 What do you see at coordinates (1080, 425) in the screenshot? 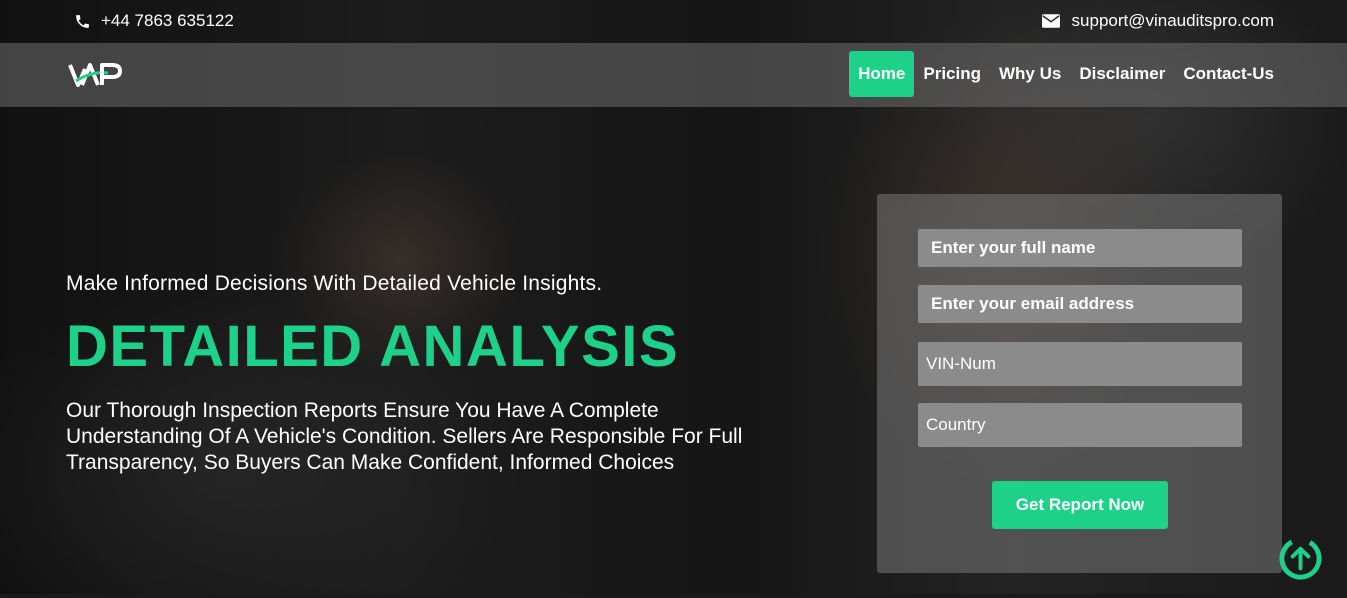
I see `country-input: Country` at bounding box center [1080, 425].